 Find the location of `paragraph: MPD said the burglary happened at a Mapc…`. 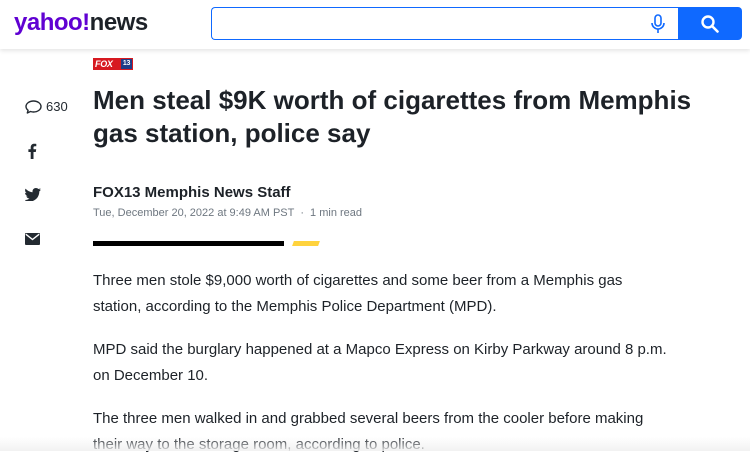

paragraph: MPD said the burglary happened at a Mapc… is located at coordinates (380, 362).